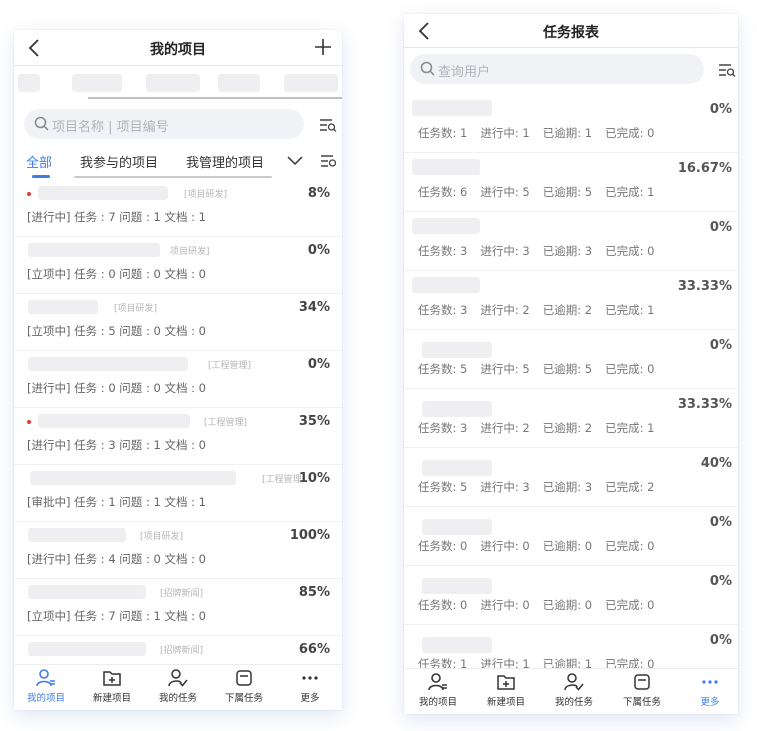 The width and height of the screenshot is (757, 731). I want to click on task-stats: 任务数: 6 进行中: 5 已逾期: 5 已完成: 1, so click(542, 192).